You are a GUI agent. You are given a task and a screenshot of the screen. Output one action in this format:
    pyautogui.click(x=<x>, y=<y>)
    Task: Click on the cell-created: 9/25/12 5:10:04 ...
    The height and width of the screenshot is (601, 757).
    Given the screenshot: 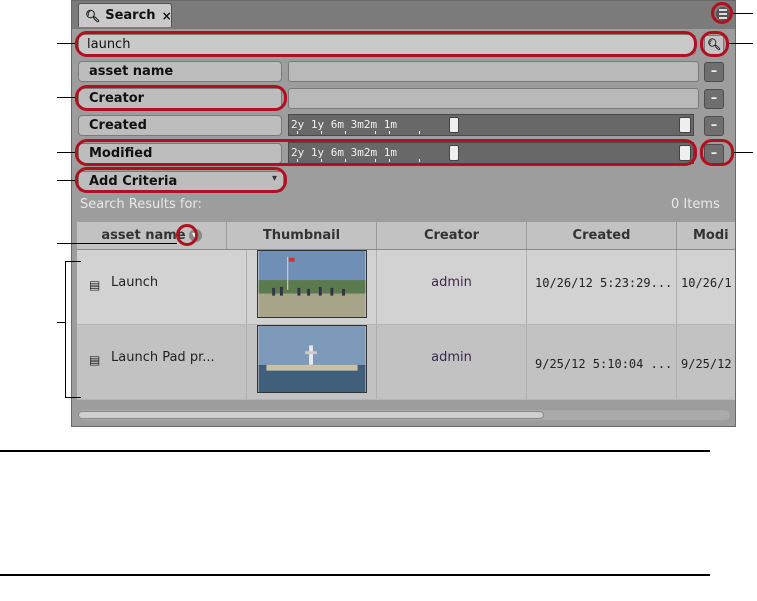 What is the action you would take?
    pyautogui.click(x=602, y=362)
    